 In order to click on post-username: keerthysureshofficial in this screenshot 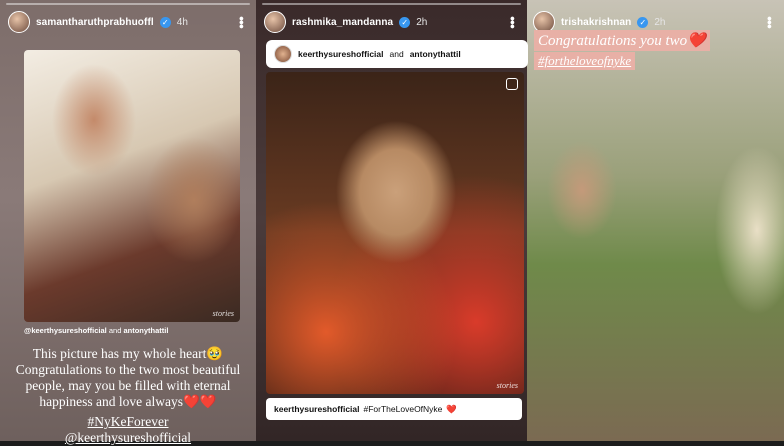, I will do `click(317, 409)`.